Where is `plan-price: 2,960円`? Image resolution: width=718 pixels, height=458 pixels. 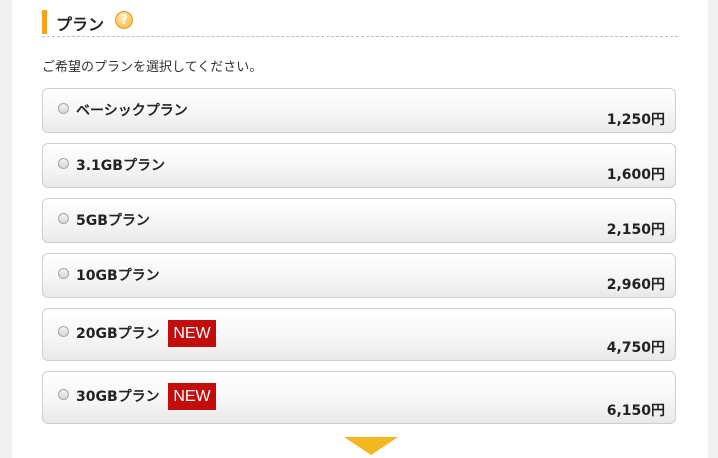 plan-price: 2,960円 is located at coordinates (635, 285).